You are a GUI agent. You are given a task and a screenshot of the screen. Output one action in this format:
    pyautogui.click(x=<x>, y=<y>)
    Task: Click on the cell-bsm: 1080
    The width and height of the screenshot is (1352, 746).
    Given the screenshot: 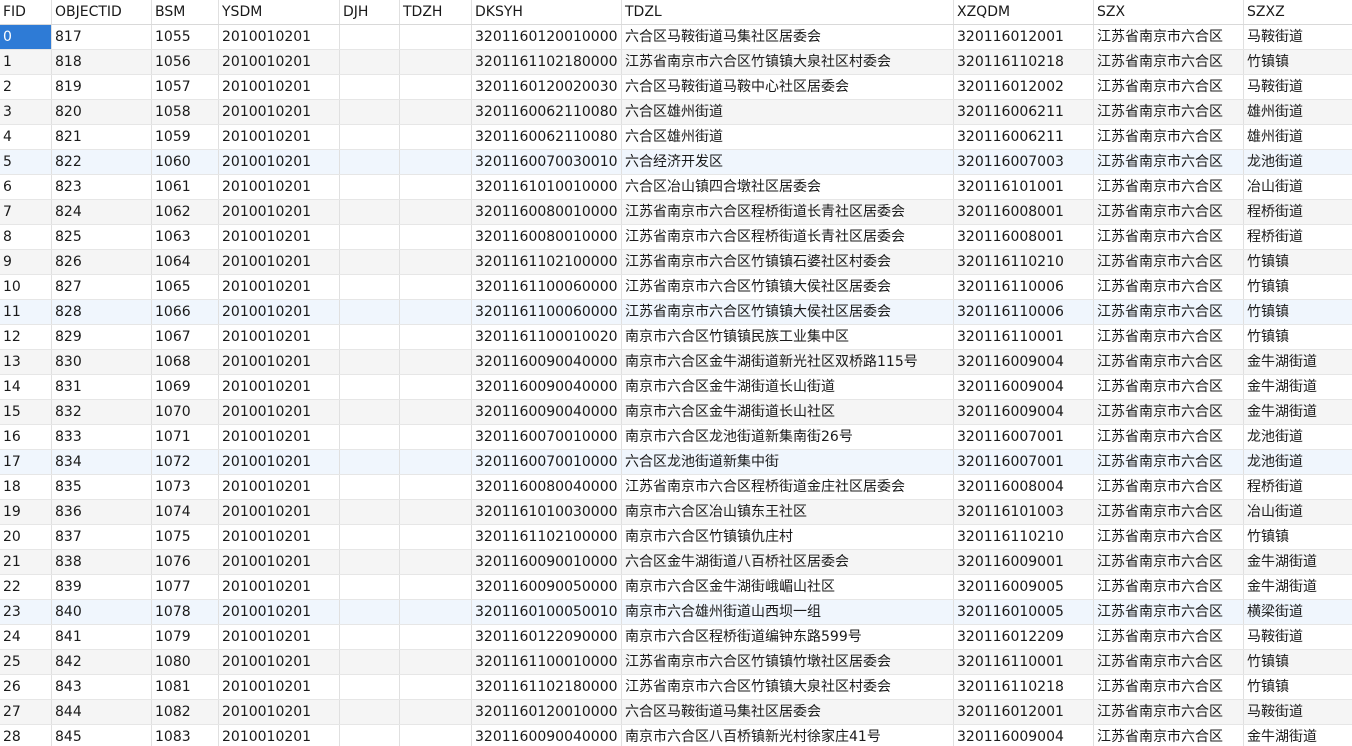 What is the action you would take?
    pyautogui.click(x=185, y=662)
    